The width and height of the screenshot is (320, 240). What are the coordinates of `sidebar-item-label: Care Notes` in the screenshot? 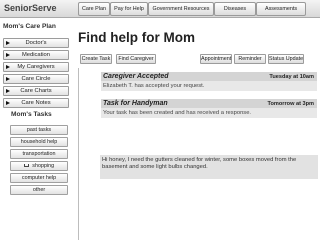 It's located at (36, 103).